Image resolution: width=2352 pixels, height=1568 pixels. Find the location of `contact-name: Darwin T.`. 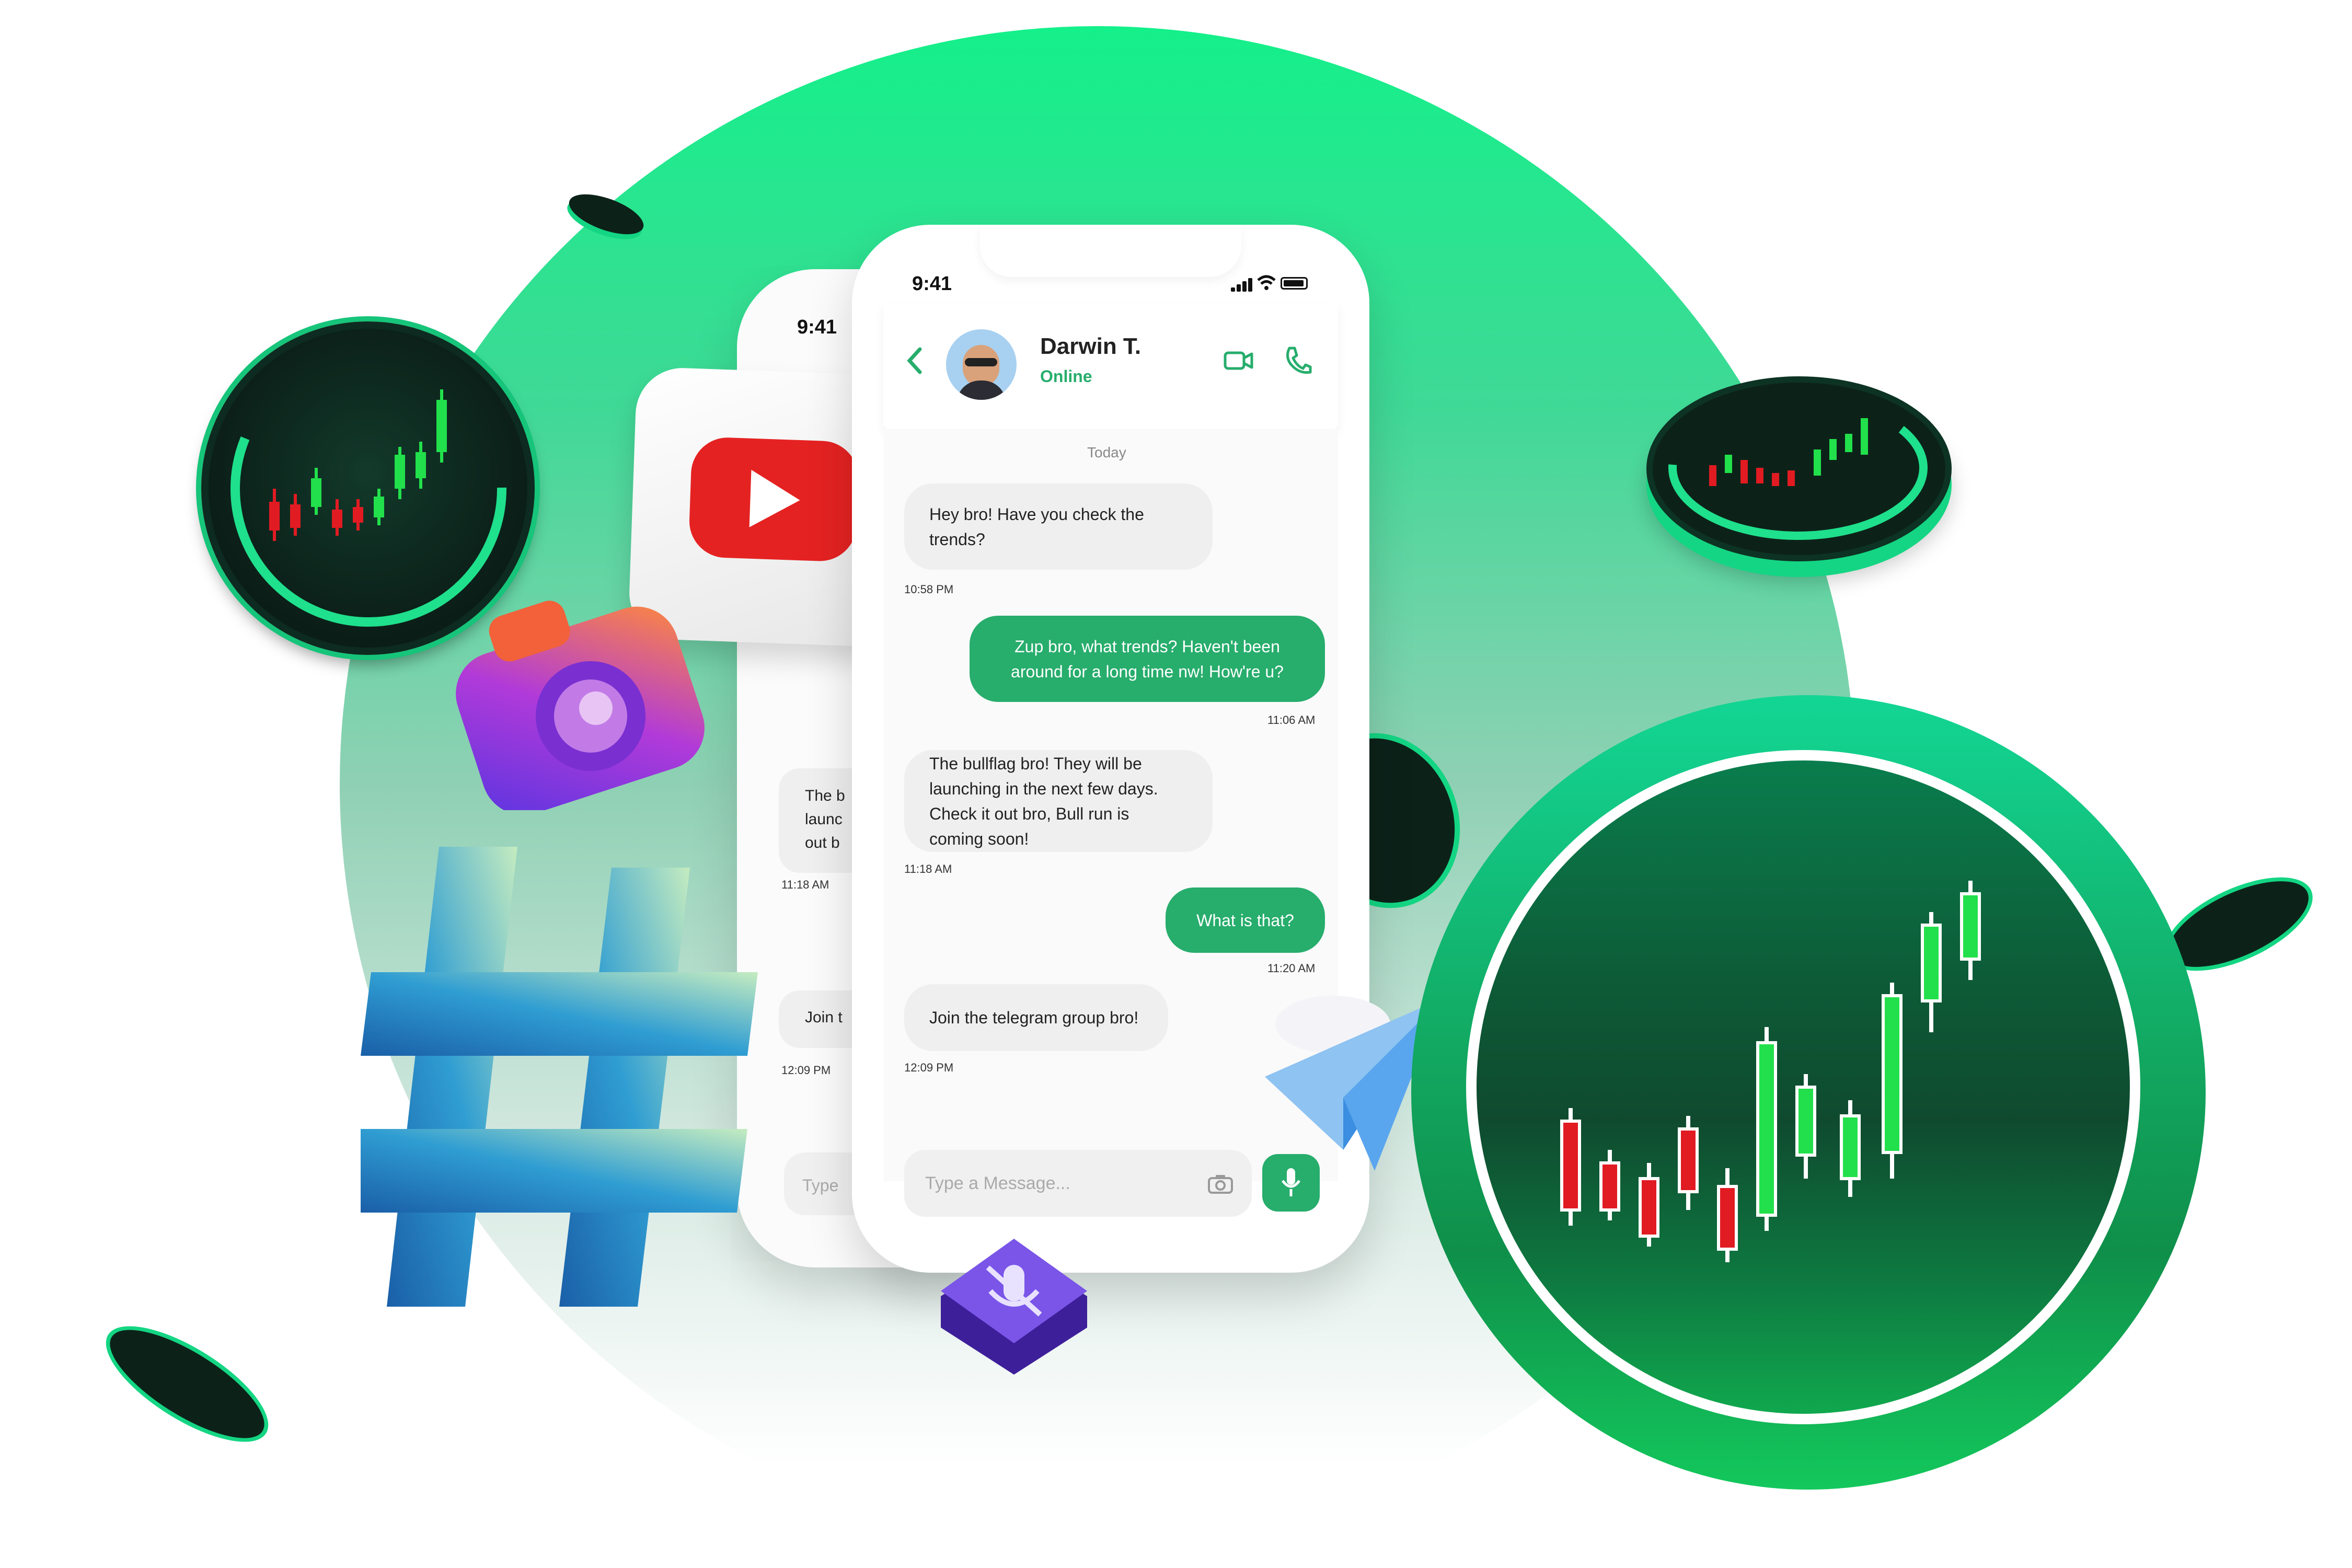

contact-name: Darwin T. is located at coordinates (1091, 346).